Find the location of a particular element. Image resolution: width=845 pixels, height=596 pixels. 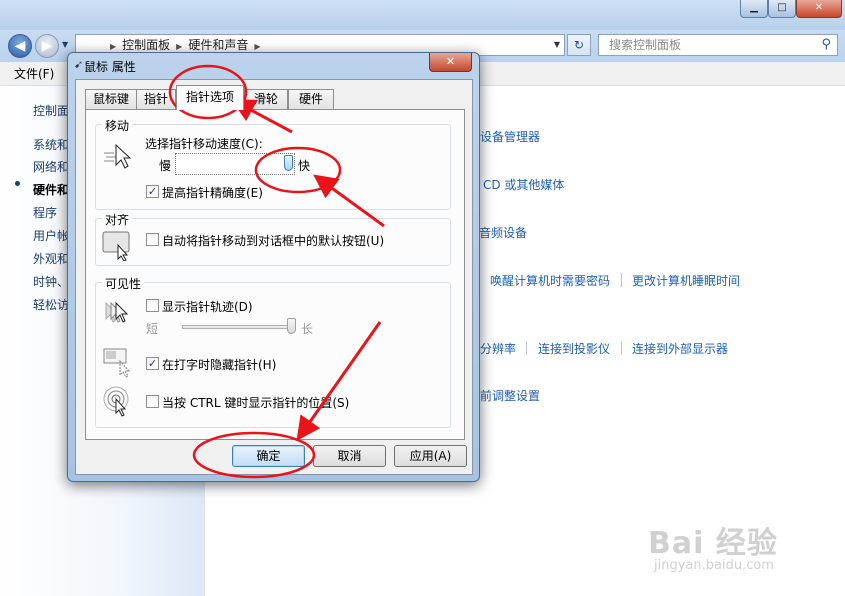

sidebar-item-system: 系统和 is located at coordinates (51, 144).